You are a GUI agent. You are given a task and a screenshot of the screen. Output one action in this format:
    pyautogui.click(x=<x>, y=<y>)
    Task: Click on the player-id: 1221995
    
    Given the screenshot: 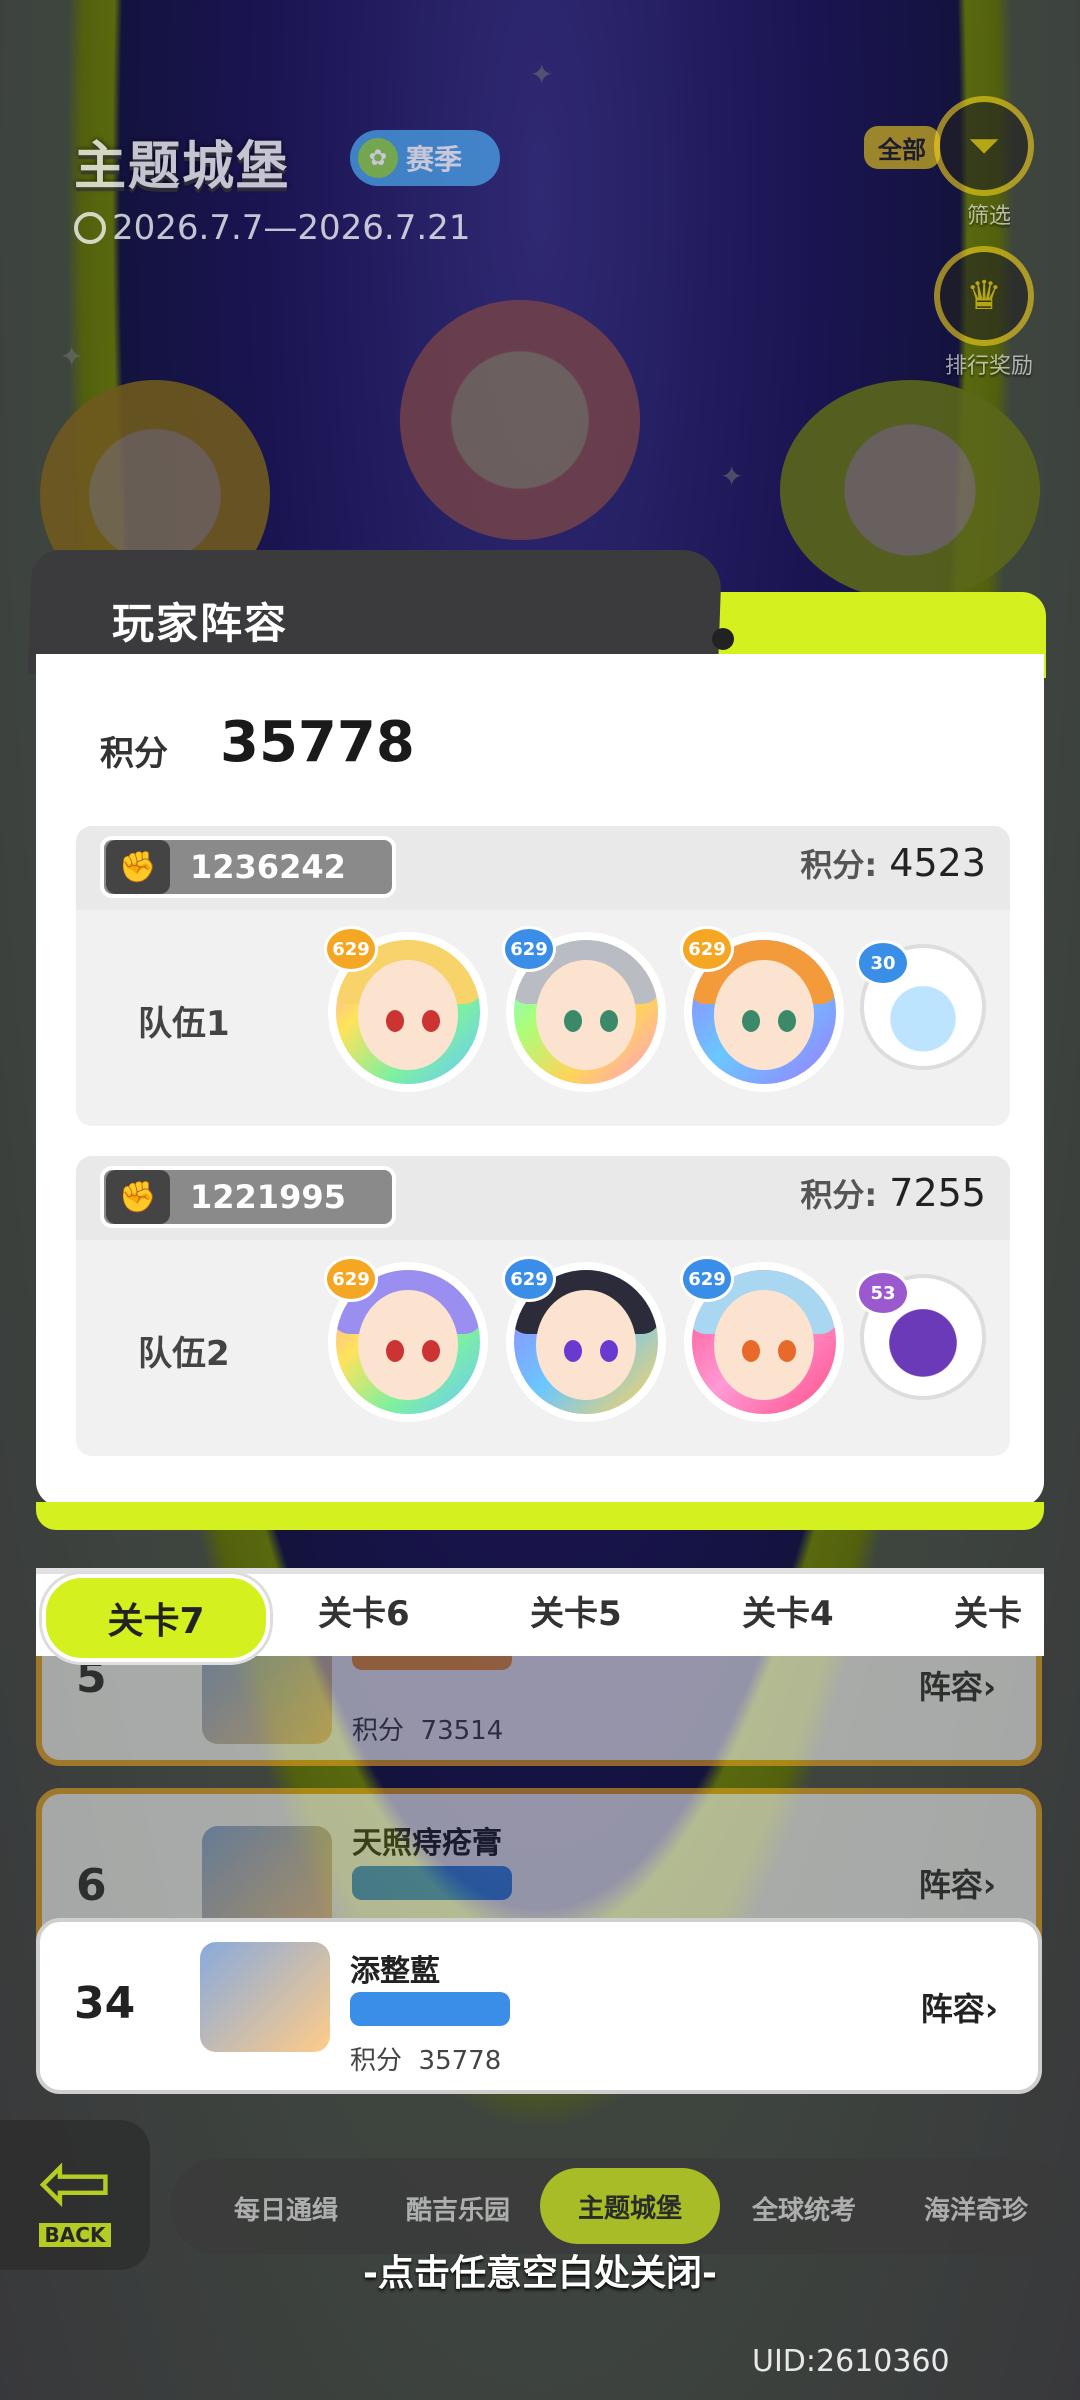 What is the action you would take?
    pyautogui.click(x=268, y=1197)
    